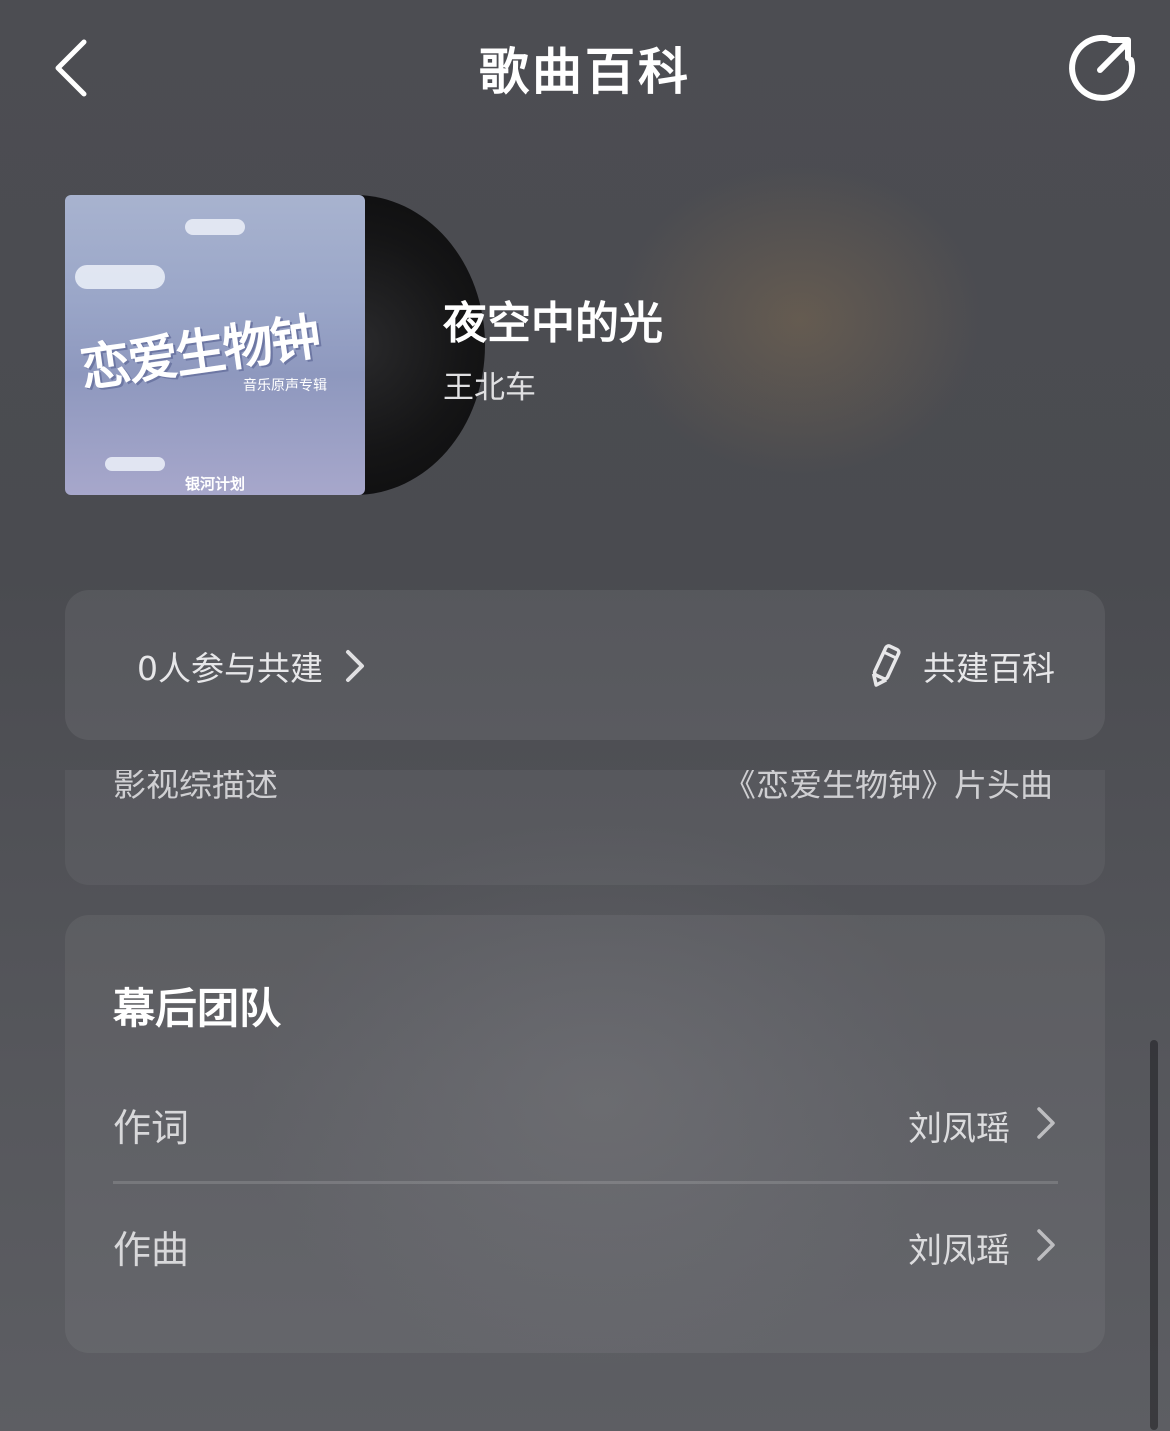 Image resolution: width=1170 pixels, height=1431 pixels. What do you see at coordinates (585, 665) in the screenshot?
I see `cobuild-card: 0人参与共建 共建百科` at bounding box center [585, 665].